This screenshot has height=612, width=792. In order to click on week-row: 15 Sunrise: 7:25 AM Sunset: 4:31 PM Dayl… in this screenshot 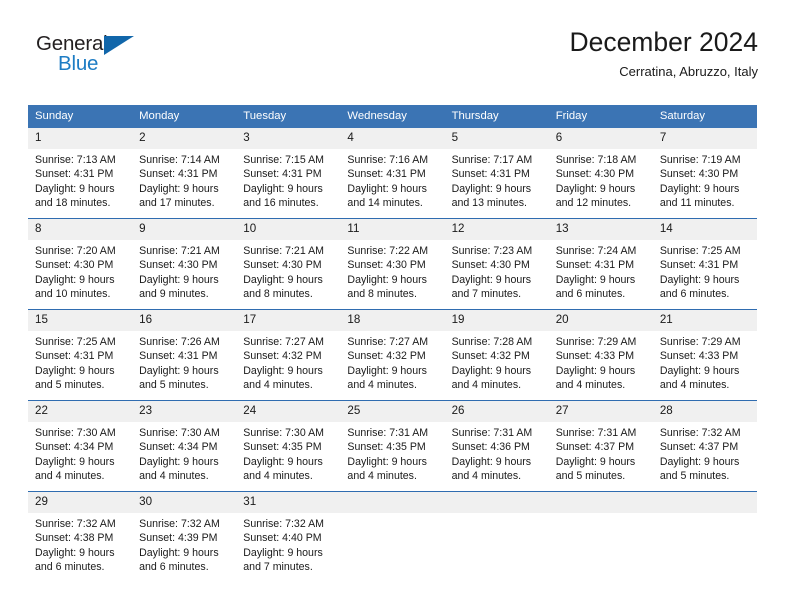, I will do `click(392, 354)`.